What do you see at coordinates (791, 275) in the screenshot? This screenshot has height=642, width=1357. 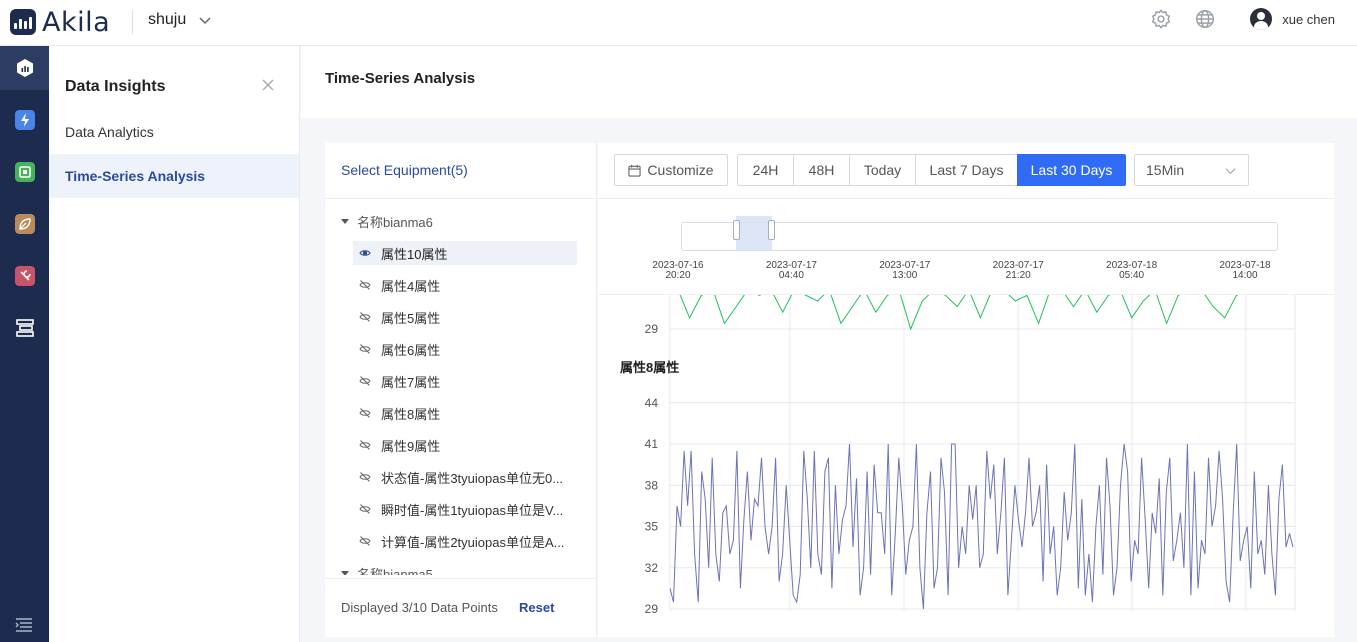 I see `tick-time: 04:40` at bounding box center [791, 275].